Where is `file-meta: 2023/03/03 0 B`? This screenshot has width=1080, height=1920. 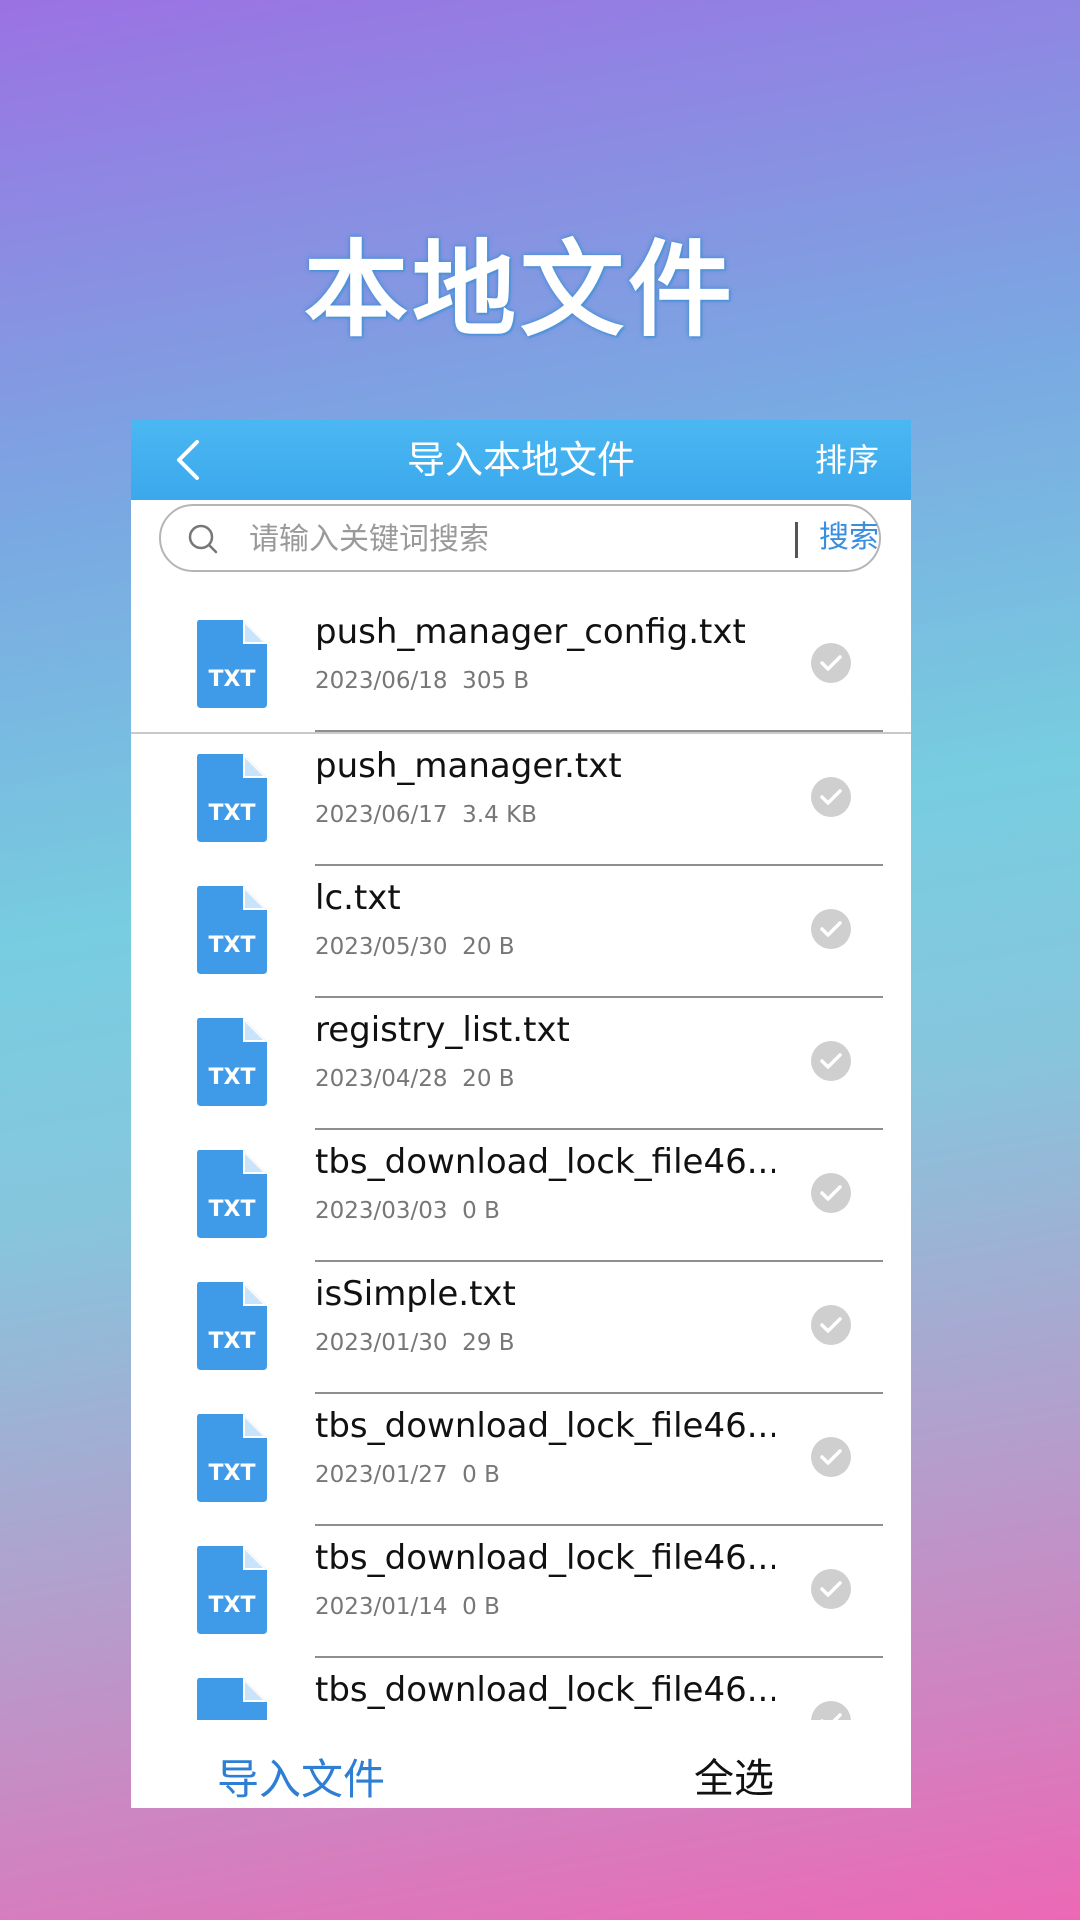
file-meta: 2023/03/03 0 B is located at coordinates (407, 1211).